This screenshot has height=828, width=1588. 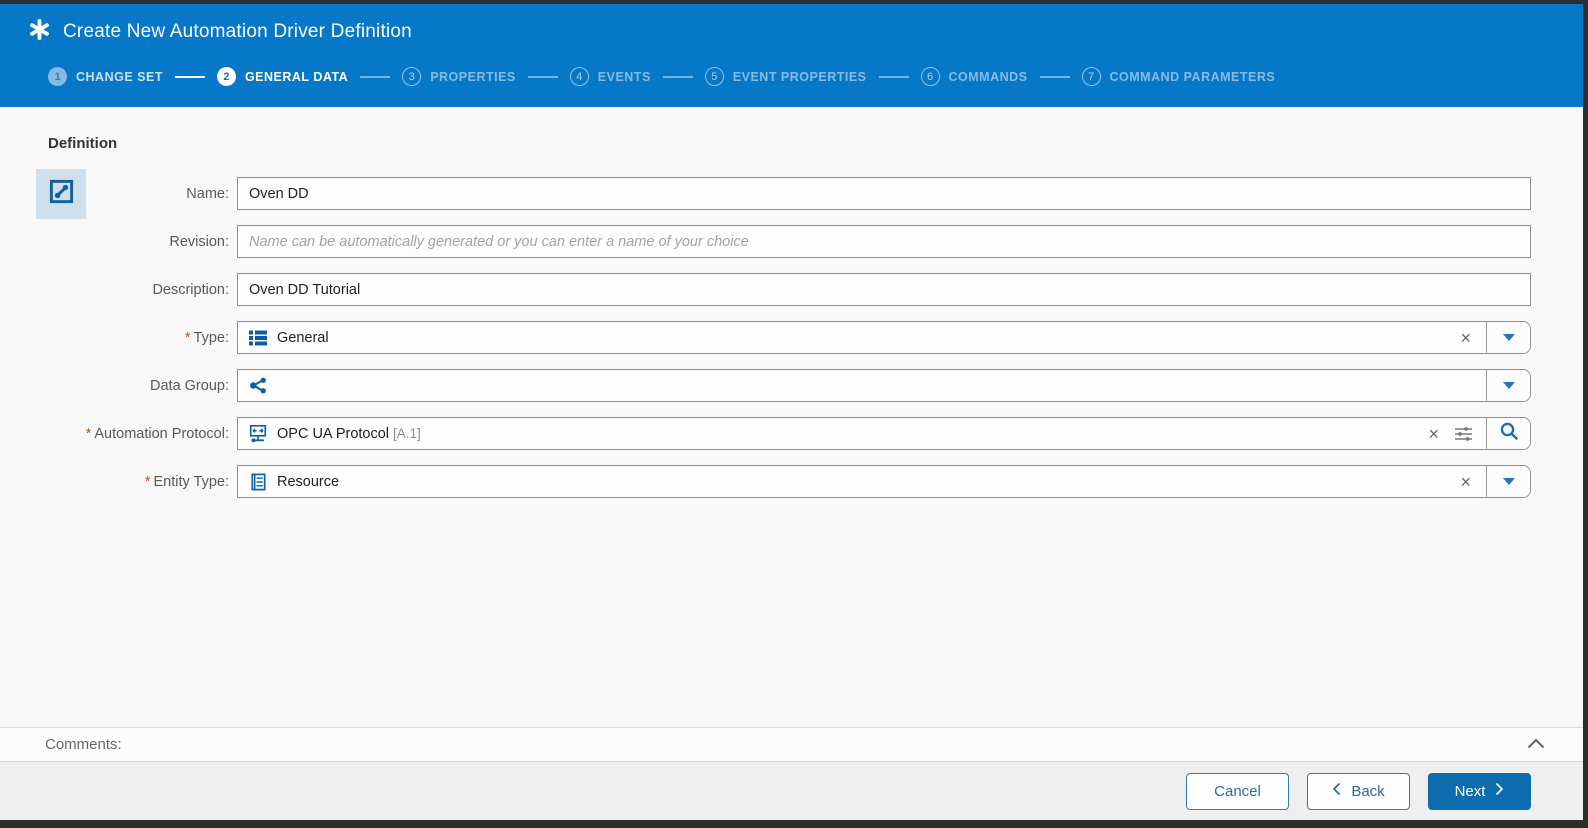 I want to click on type-label: * Type:, so click(x=206, y=337).